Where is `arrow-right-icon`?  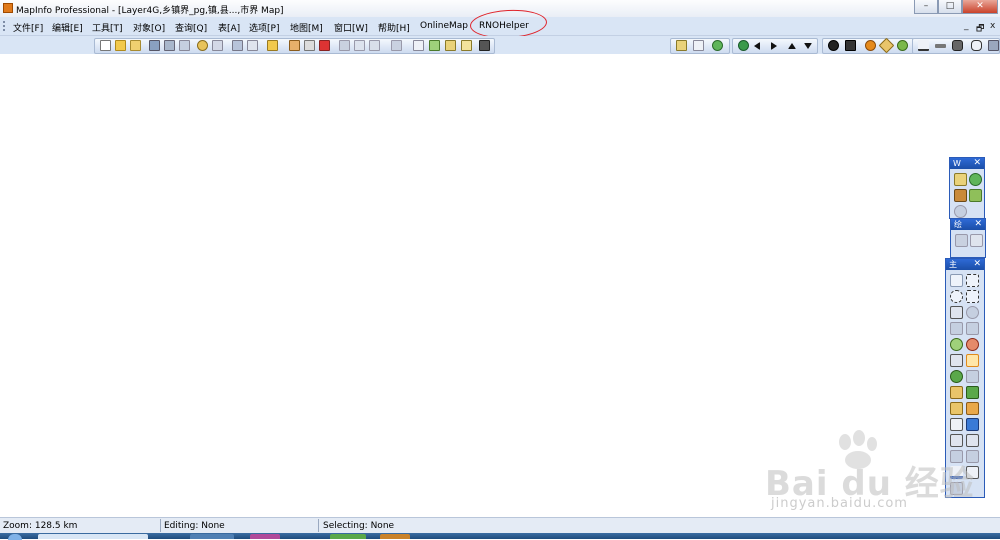
arrow-right-icon is located at coordinates (774, 46).